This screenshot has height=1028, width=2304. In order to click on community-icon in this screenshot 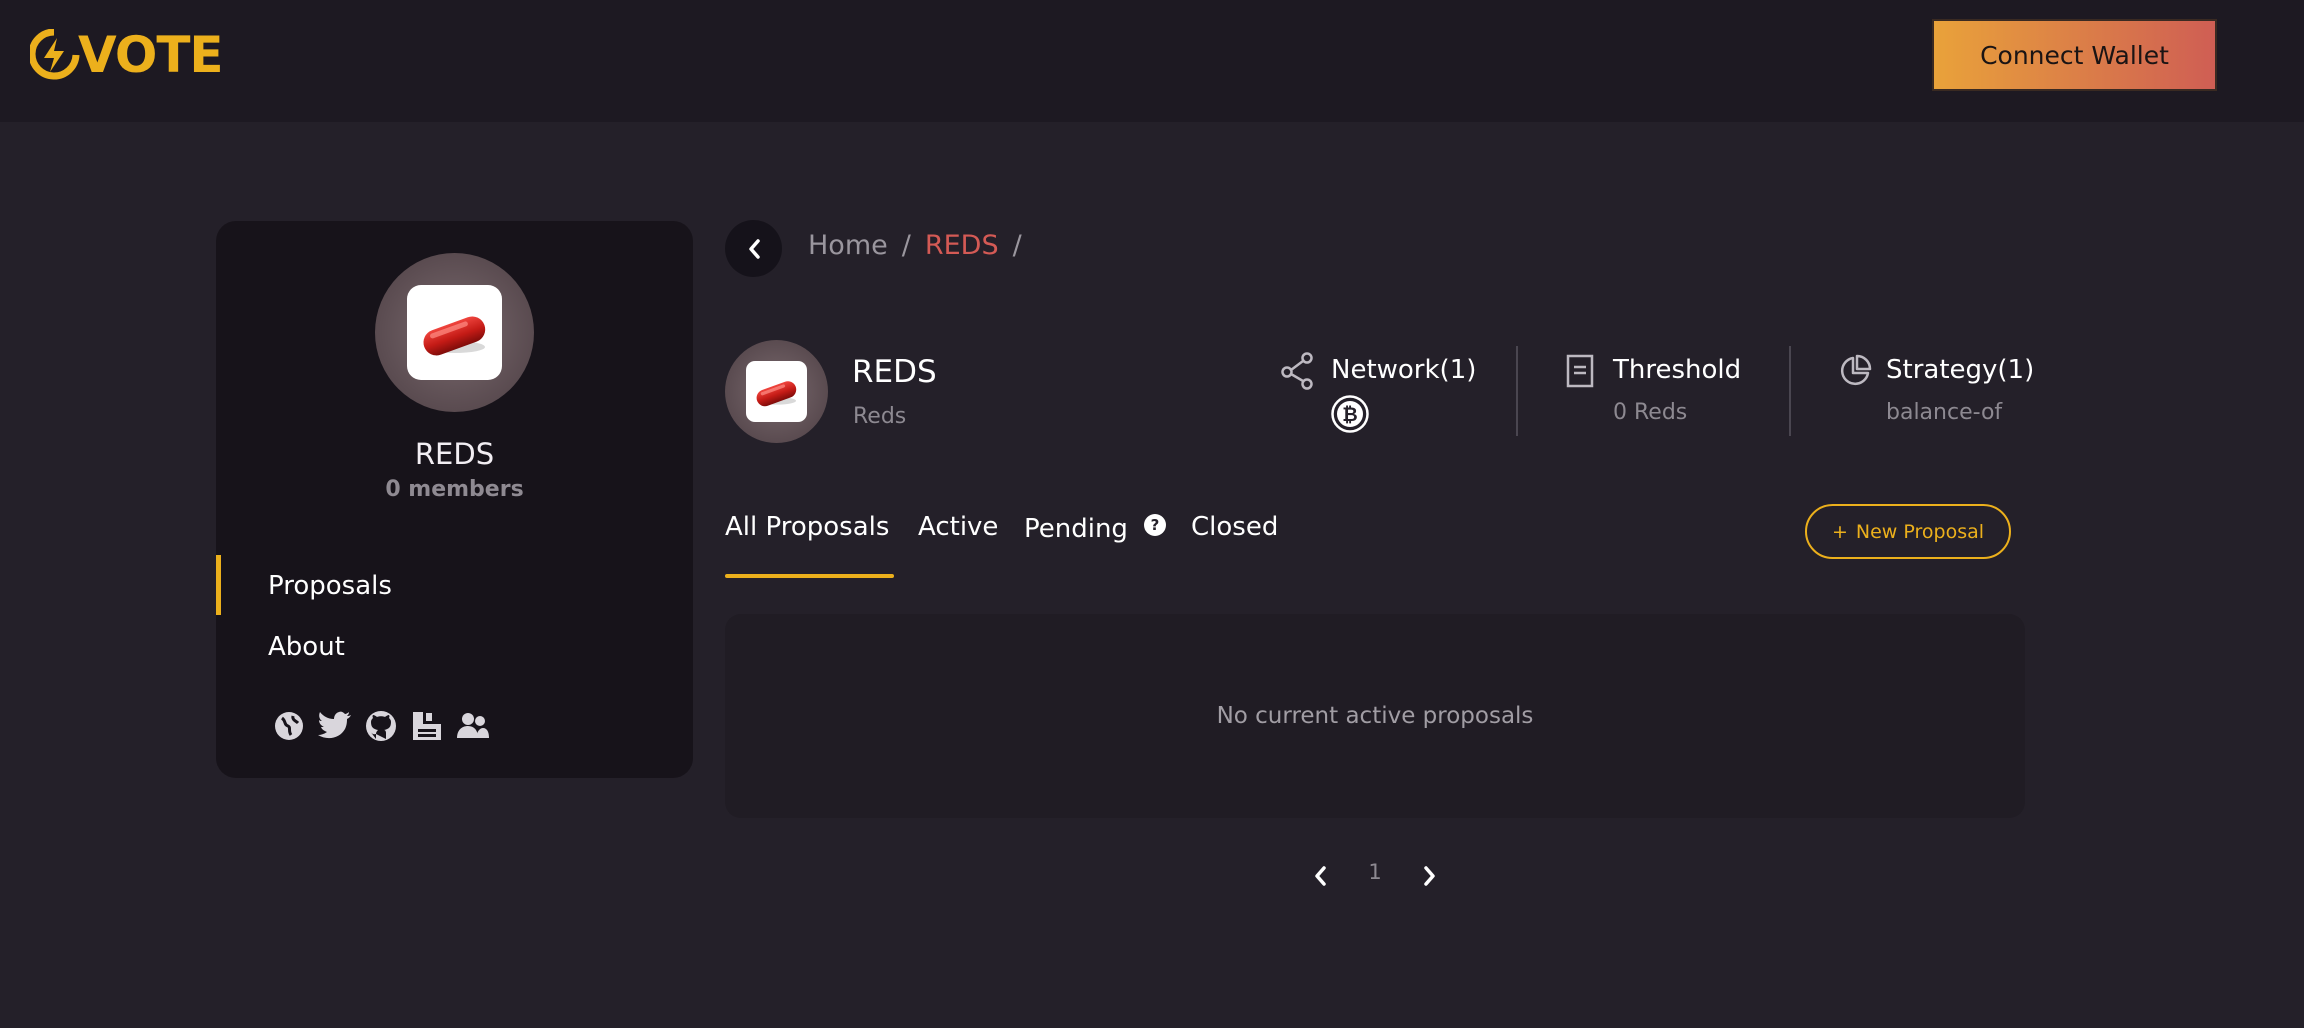, I will do `click(473, 726)`.